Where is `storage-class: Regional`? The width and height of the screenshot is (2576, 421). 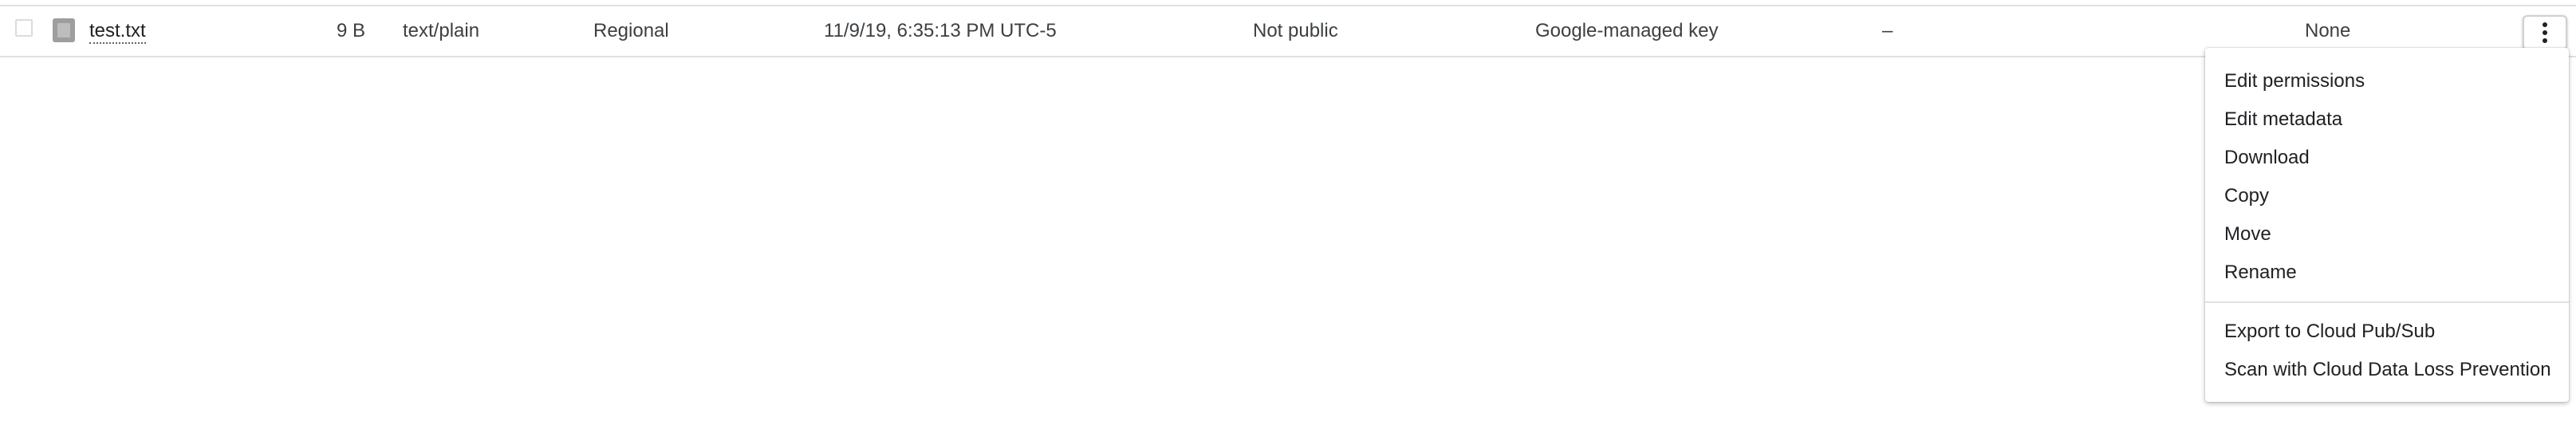 storage-class: Regional is located at coordinates (631, 30).